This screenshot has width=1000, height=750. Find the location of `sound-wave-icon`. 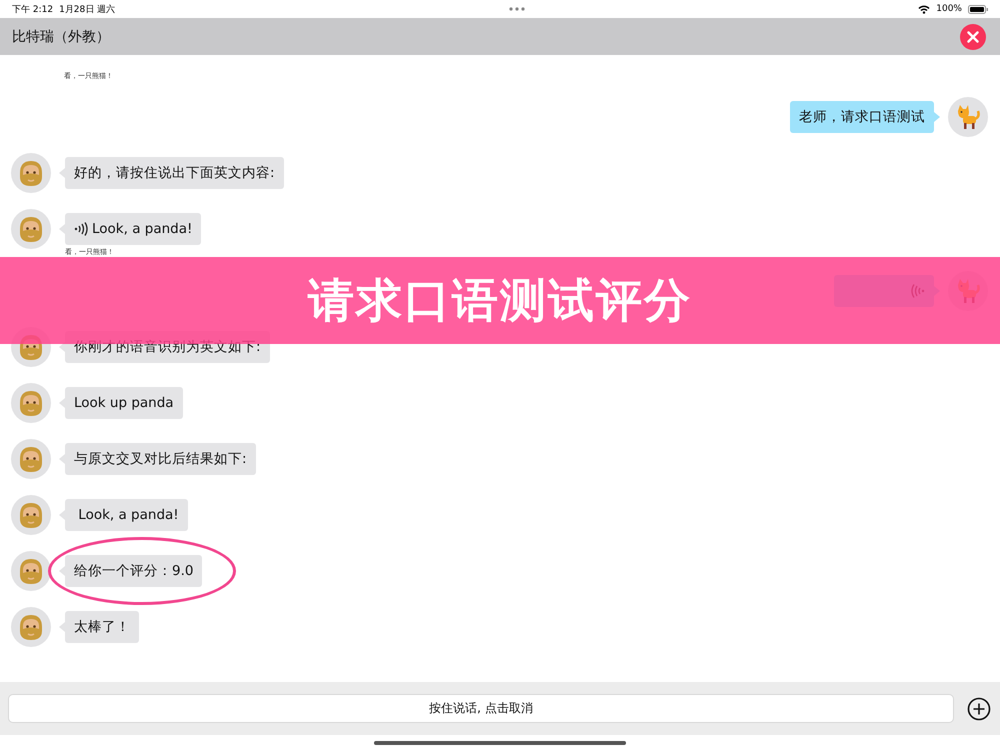

sound-wave-icon is located at coordinates (81, 229).